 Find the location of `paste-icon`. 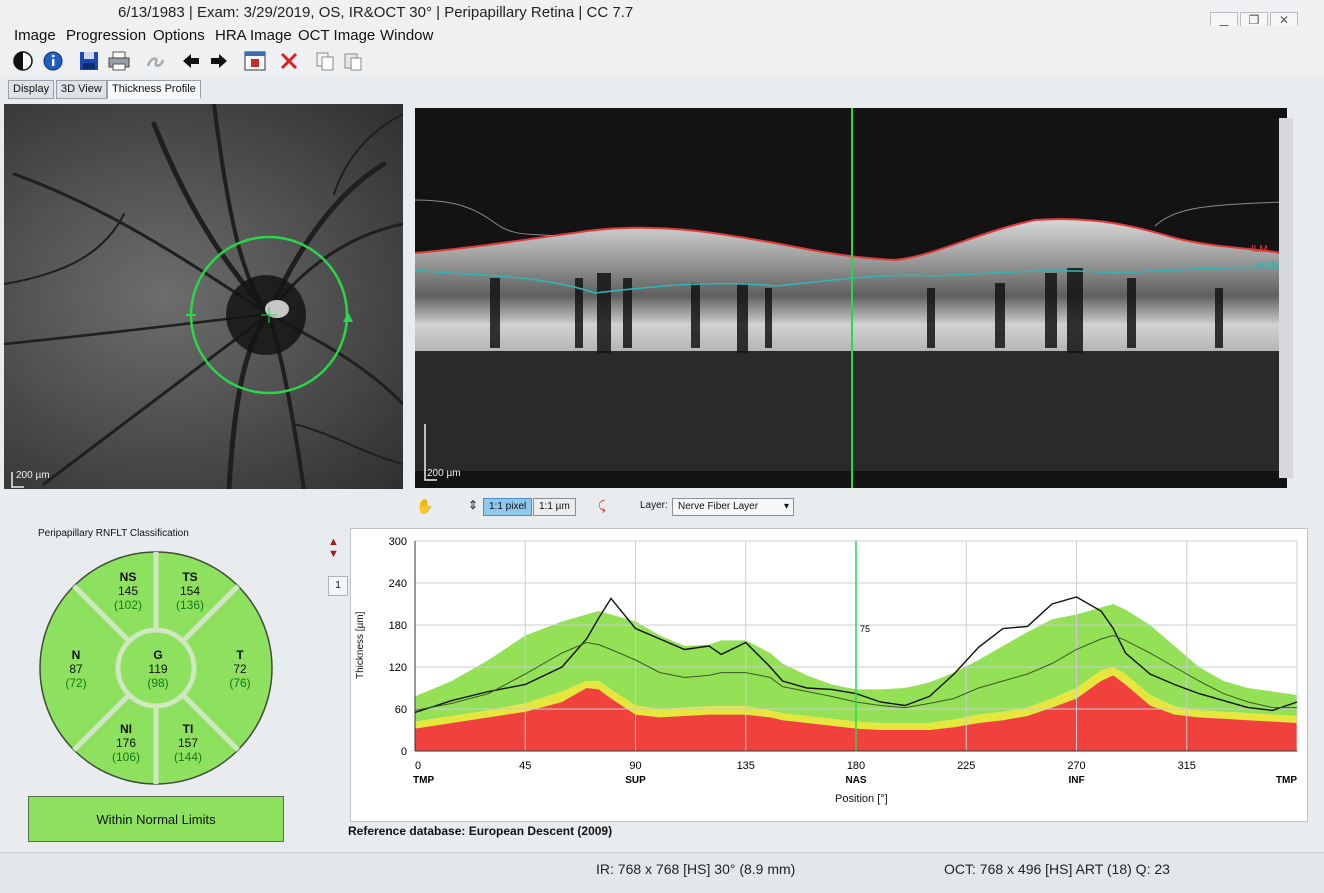

paste-icon is located at coordinates (353, 61).